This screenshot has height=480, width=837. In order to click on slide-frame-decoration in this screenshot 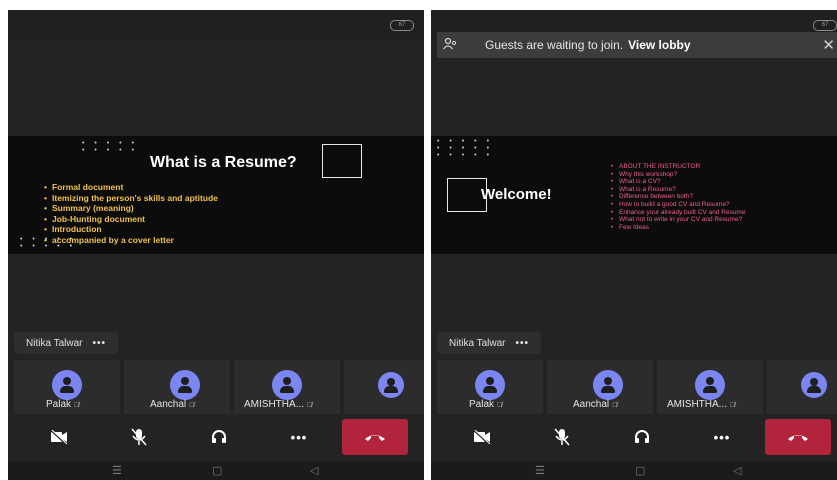, I will do `click(342, 161)`.